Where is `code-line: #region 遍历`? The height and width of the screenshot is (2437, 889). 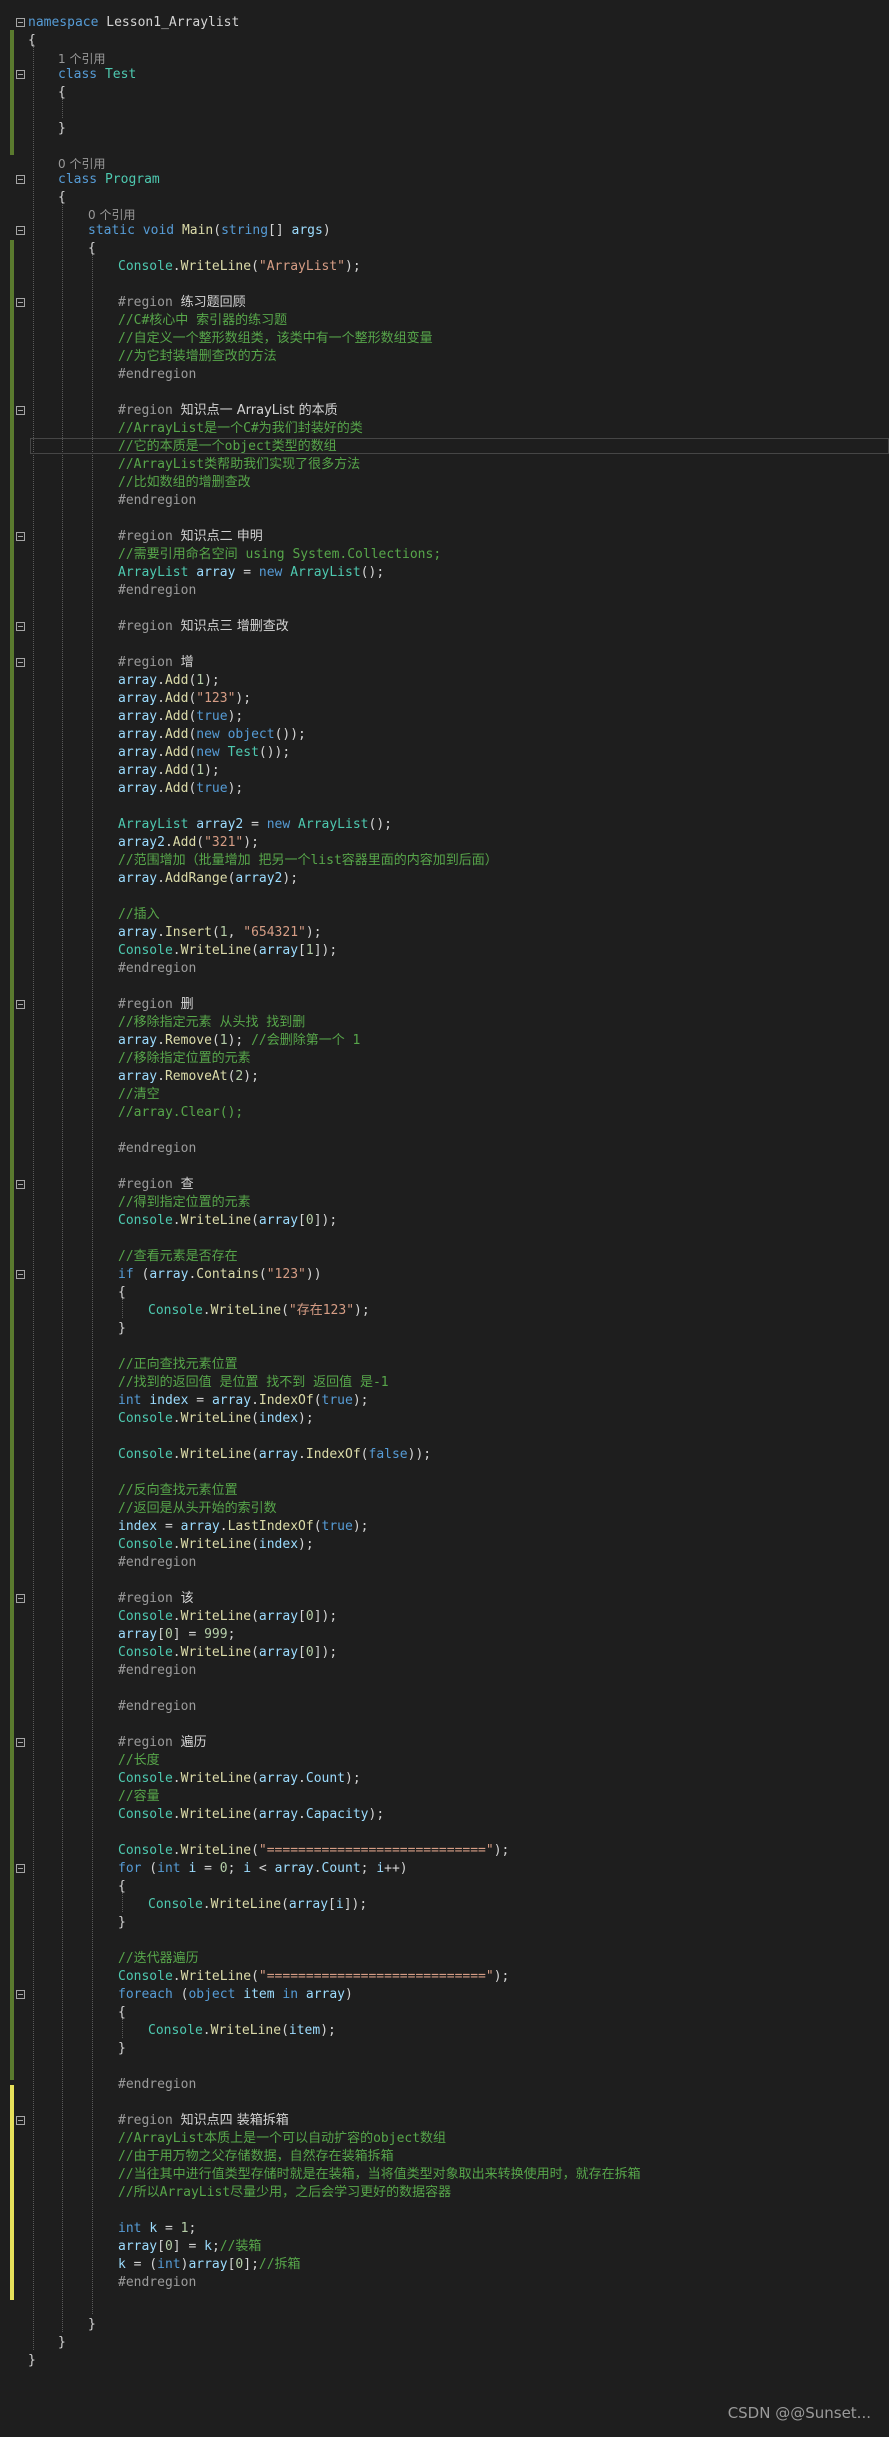 code-line: #region 遍历 is located at coordinates (162, 1743).